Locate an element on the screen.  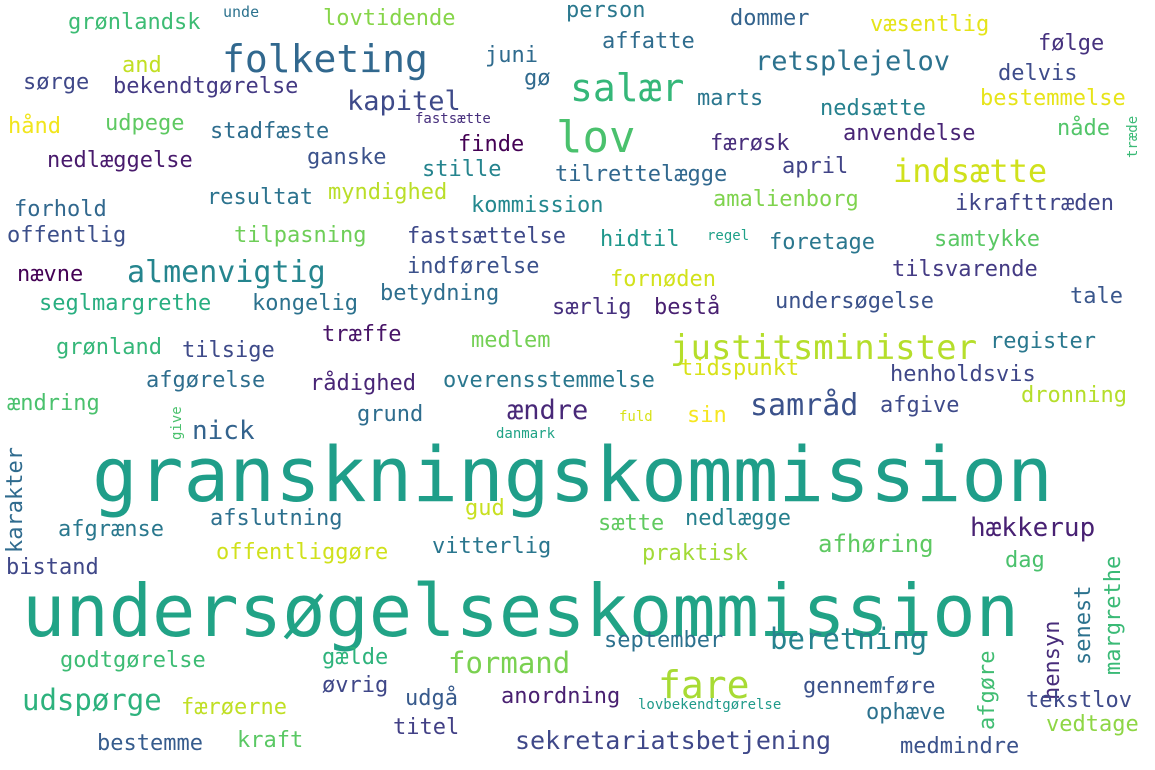
word-seglmargrethe: seglmargrethe is located at coordinates (125, 303).